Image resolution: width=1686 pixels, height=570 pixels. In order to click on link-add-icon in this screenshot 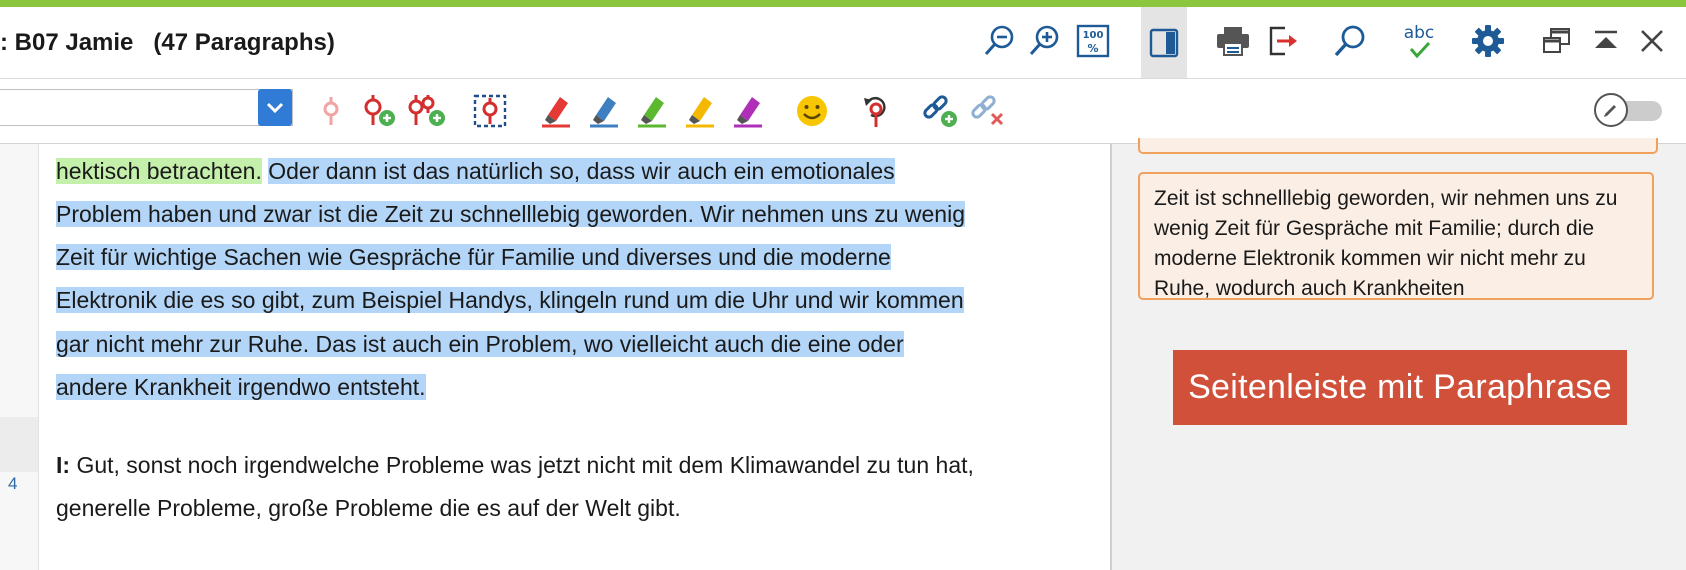, I will do `click(940, 111)`.